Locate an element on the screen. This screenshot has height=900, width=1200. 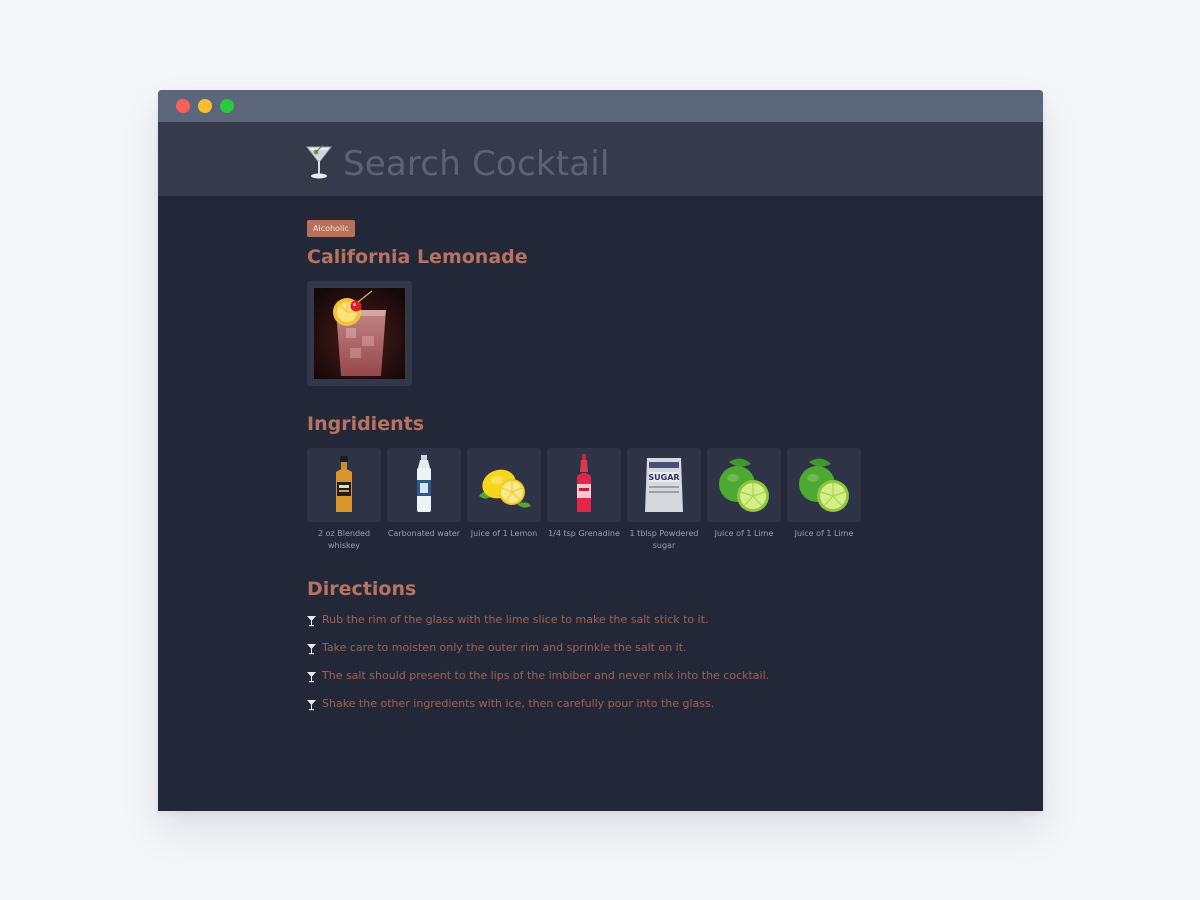
drink-photo is located at coordinates (359, 333).